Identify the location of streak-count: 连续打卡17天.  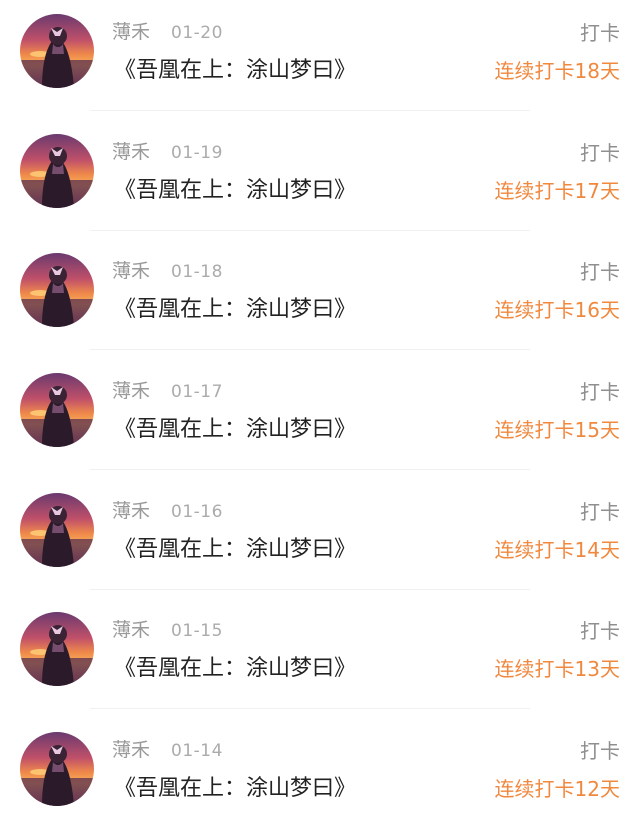
(557, 191).